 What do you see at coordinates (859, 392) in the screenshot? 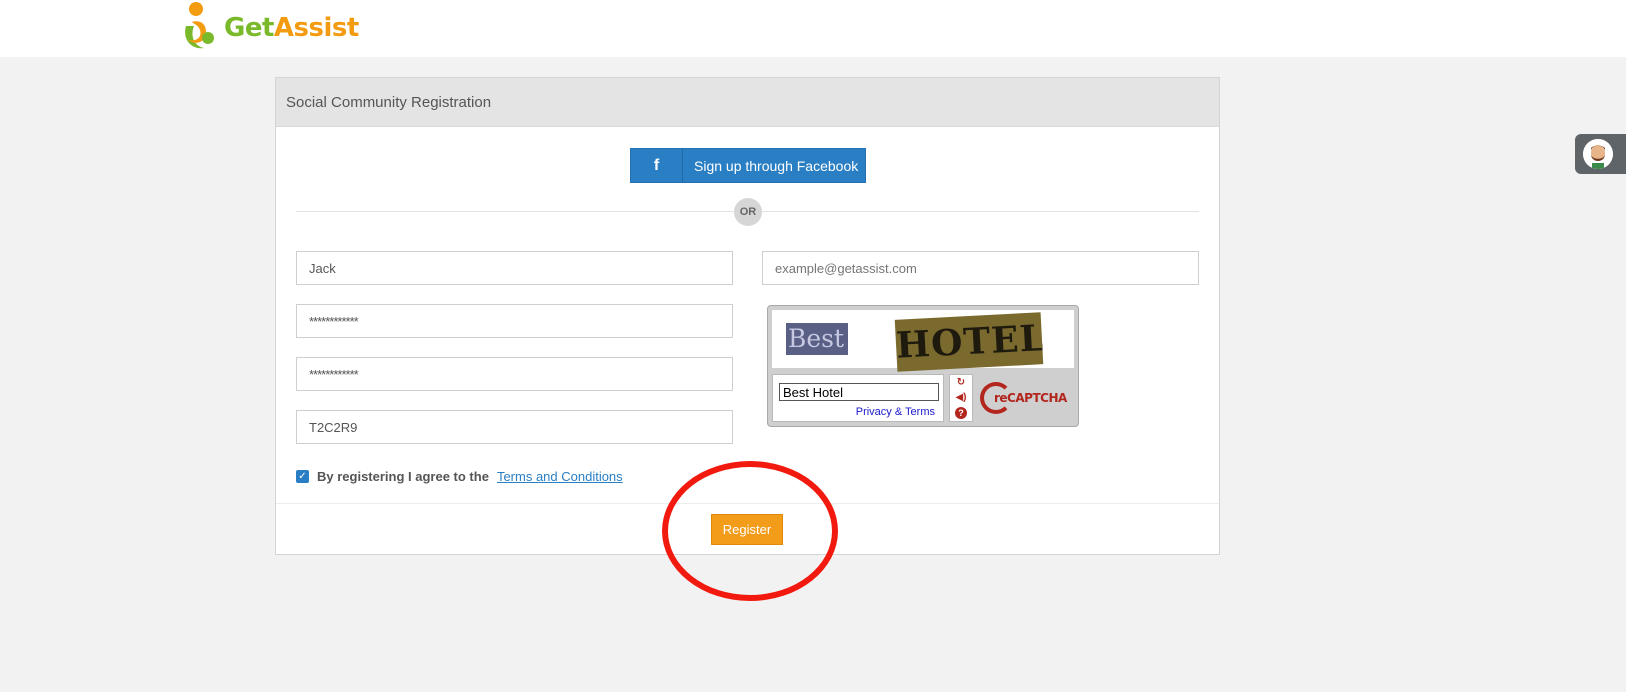
I see `captcha-response-input` at bounding box center [859, 392].